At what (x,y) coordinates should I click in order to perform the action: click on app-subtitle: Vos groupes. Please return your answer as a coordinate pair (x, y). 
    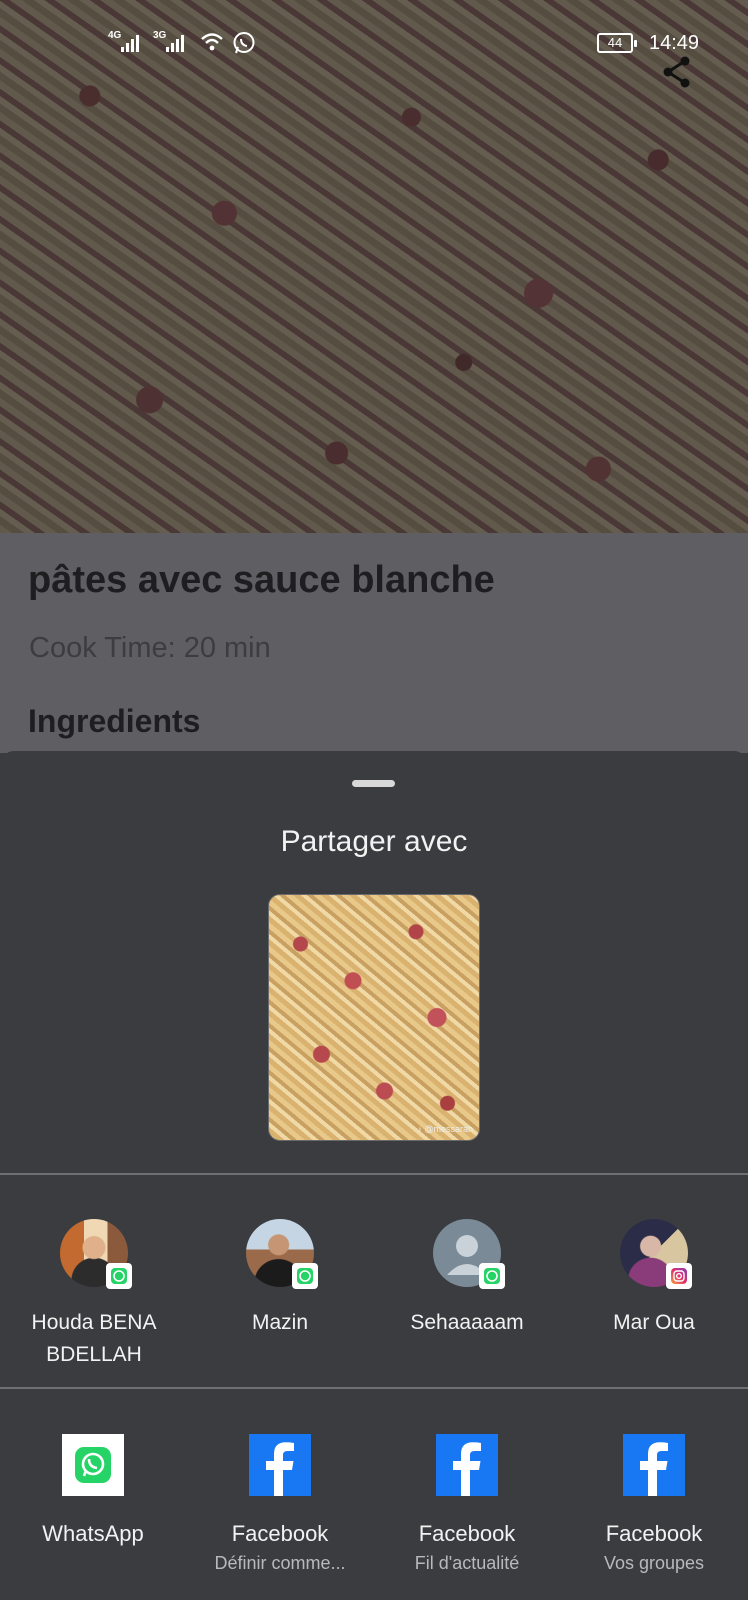
    Looking at the image, I should click on (654, 1563).